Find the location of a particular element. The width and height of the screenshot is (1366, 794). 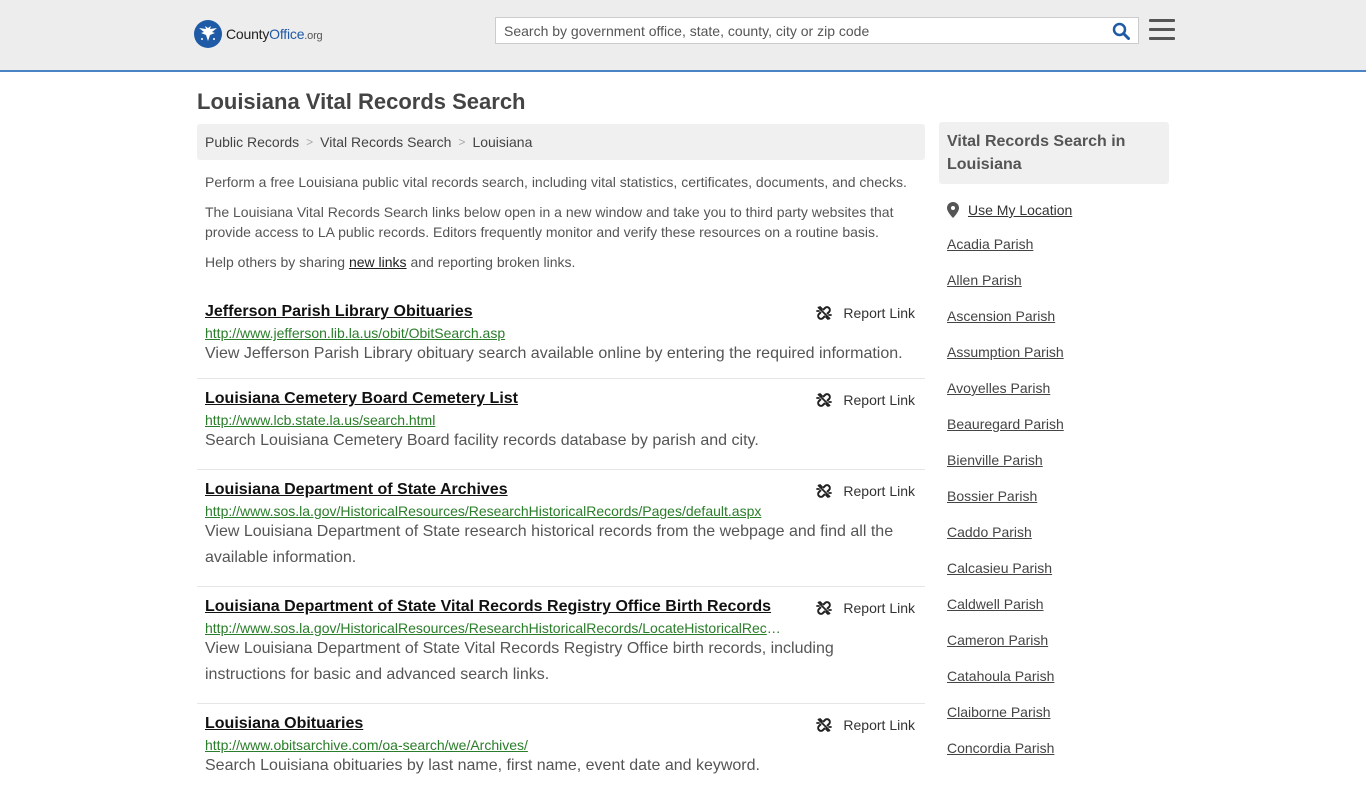

parish-link: Claiborne Parish is located at coordinates (1058, 713).